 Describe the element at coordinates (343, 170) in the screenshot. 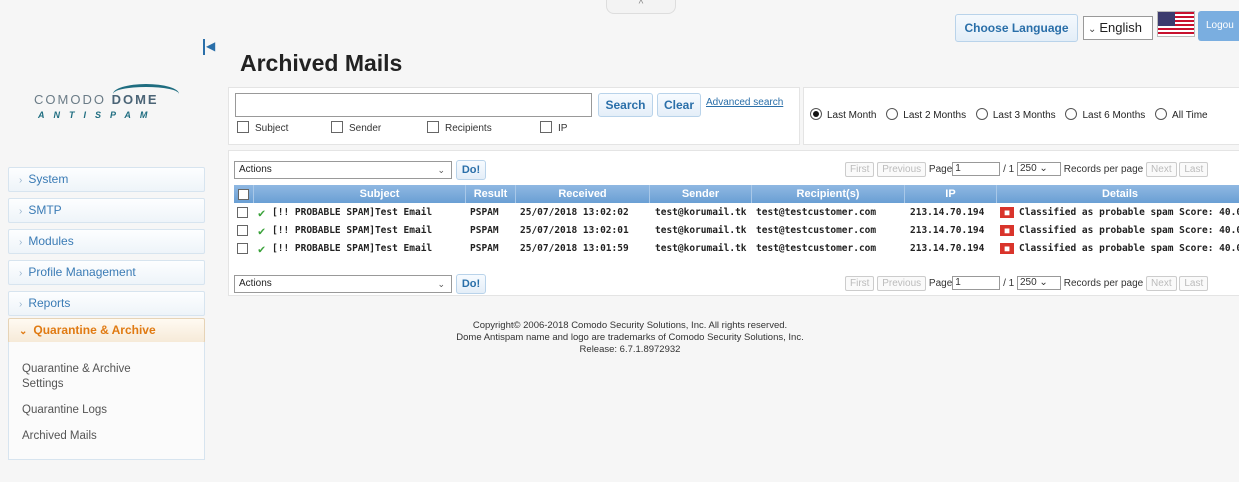

I see `actions-select-top: Actions ⌄` at that location.